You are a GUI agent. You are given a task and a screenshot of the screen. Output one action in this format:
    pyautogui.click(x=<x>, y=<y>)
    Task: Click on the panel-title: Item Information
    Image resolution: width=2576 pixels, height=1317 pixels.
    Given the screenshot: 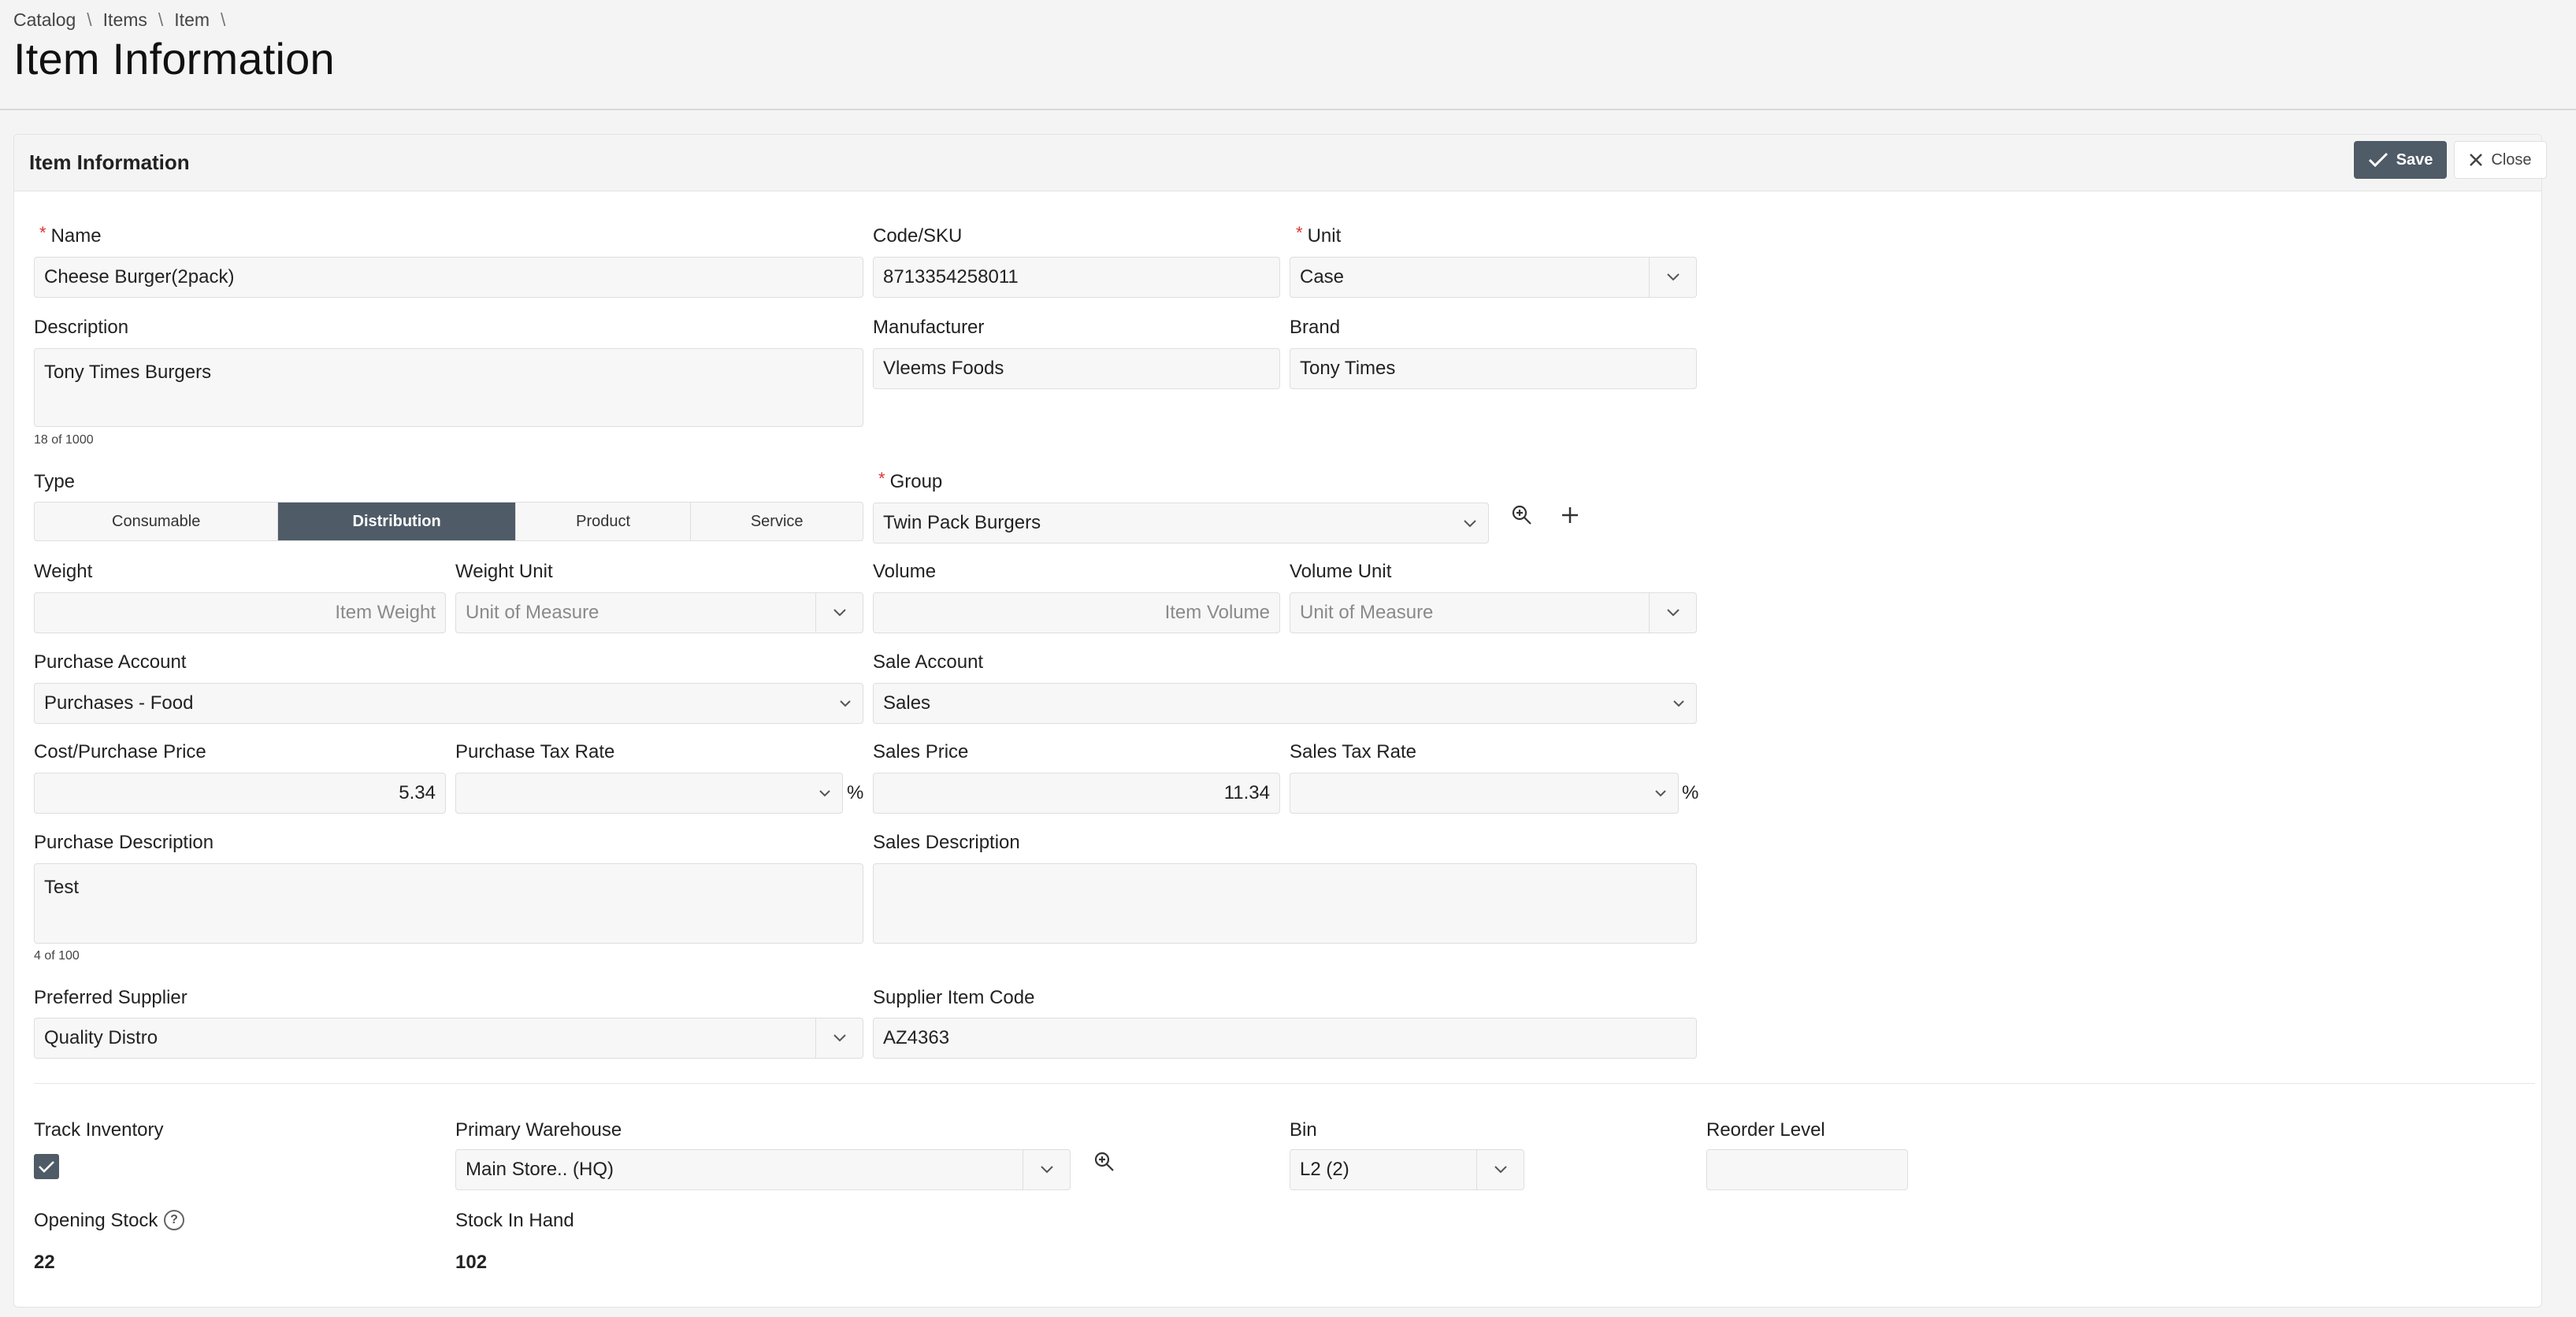 What is the action you would take?
    pyautogui.click(x=109, y=162)
    